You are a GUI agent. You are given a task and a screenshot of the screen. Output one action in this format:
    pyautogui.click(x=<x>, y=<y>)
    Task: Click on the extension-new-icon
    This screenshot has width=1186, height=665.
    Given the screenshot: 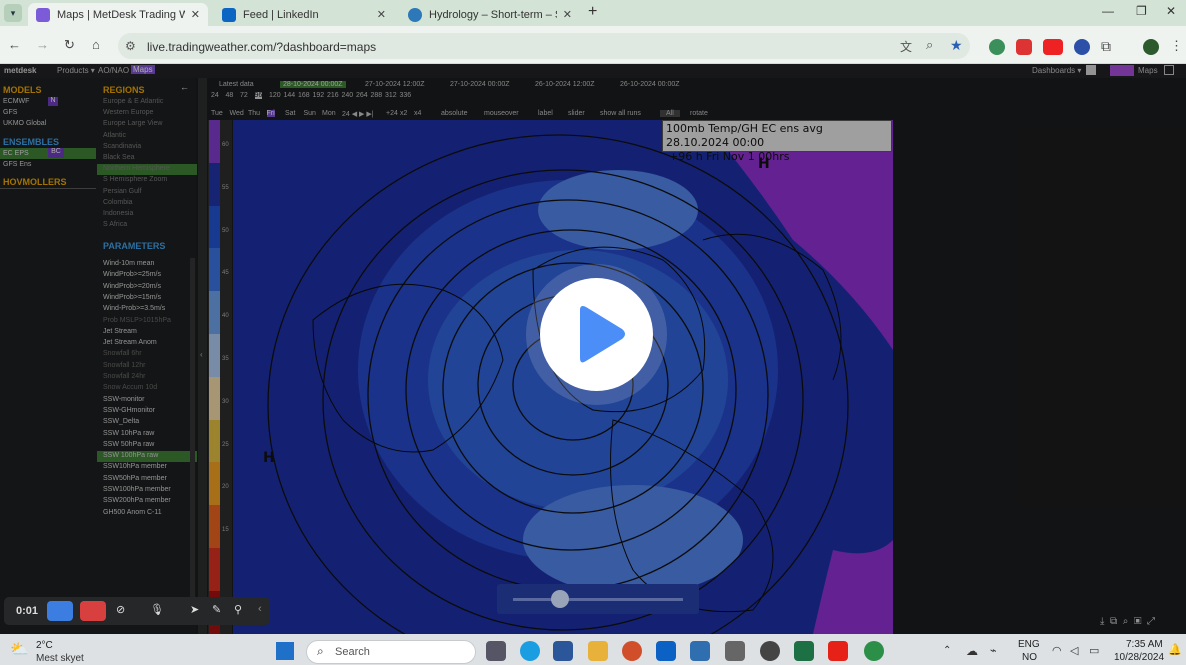 What is the action you would take?
    pyautogui.click(x=1053, y=47)
    